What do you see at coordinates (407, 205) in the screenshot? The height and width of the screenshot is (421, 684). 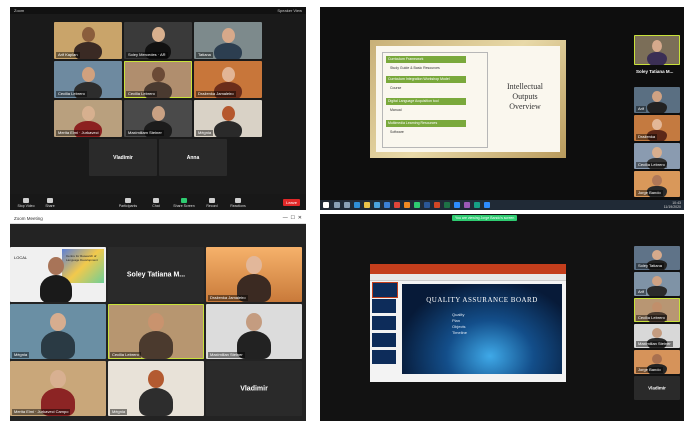 I see `firefox-icon` at bounding box center [407, 205].